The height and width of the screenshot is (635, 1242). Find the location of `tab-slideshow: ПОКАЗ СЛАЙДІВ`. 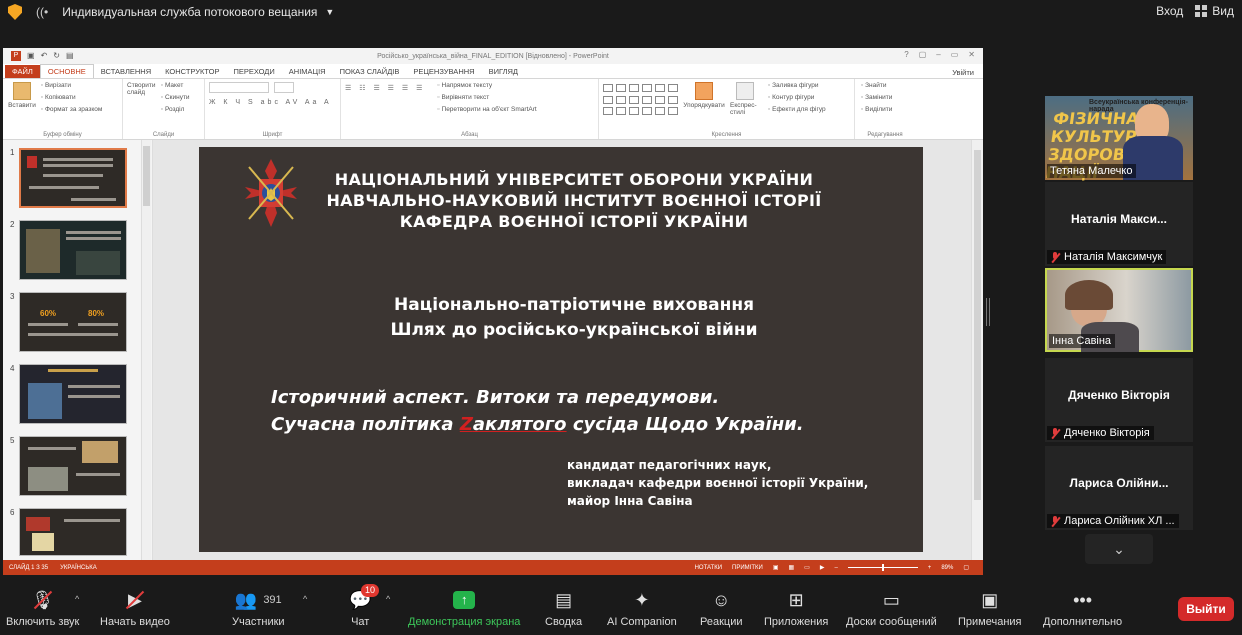

tab-slideshow: ПОКАЗ СЛАЙДІВ is located at coordinates (370, 71).